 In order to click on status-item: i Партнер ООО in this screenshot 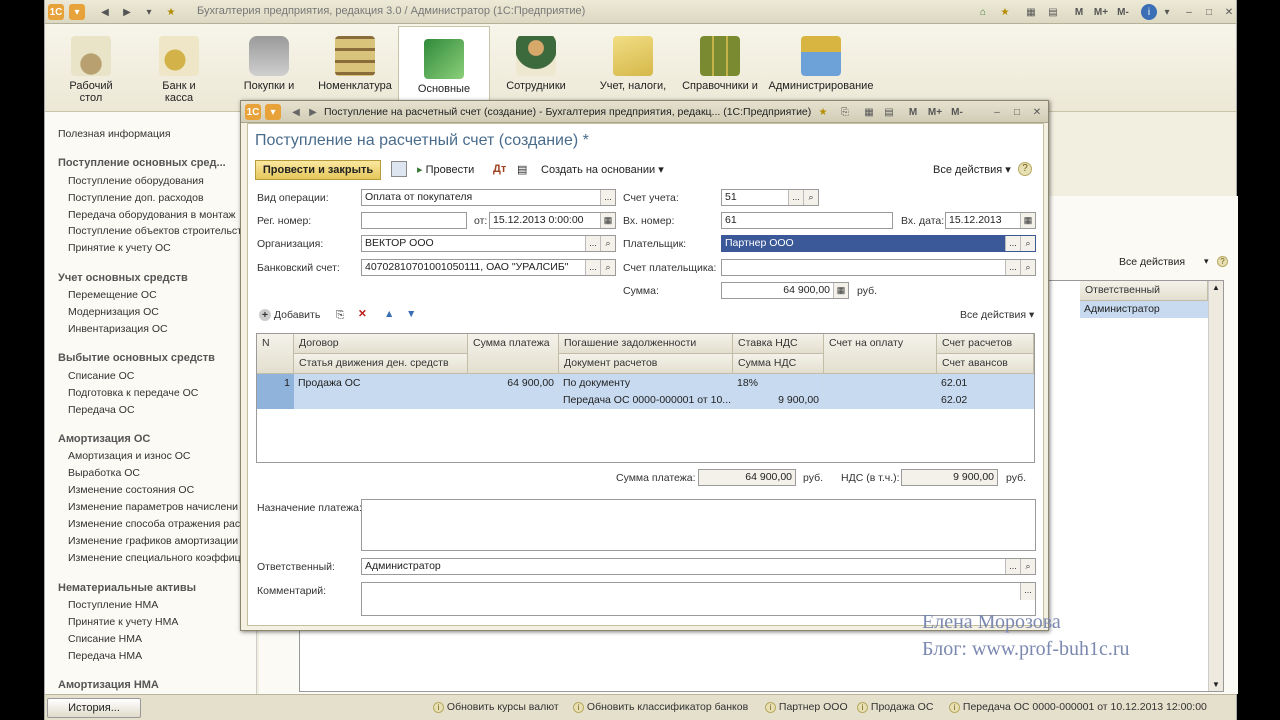, I will do `click(806, 707)`.